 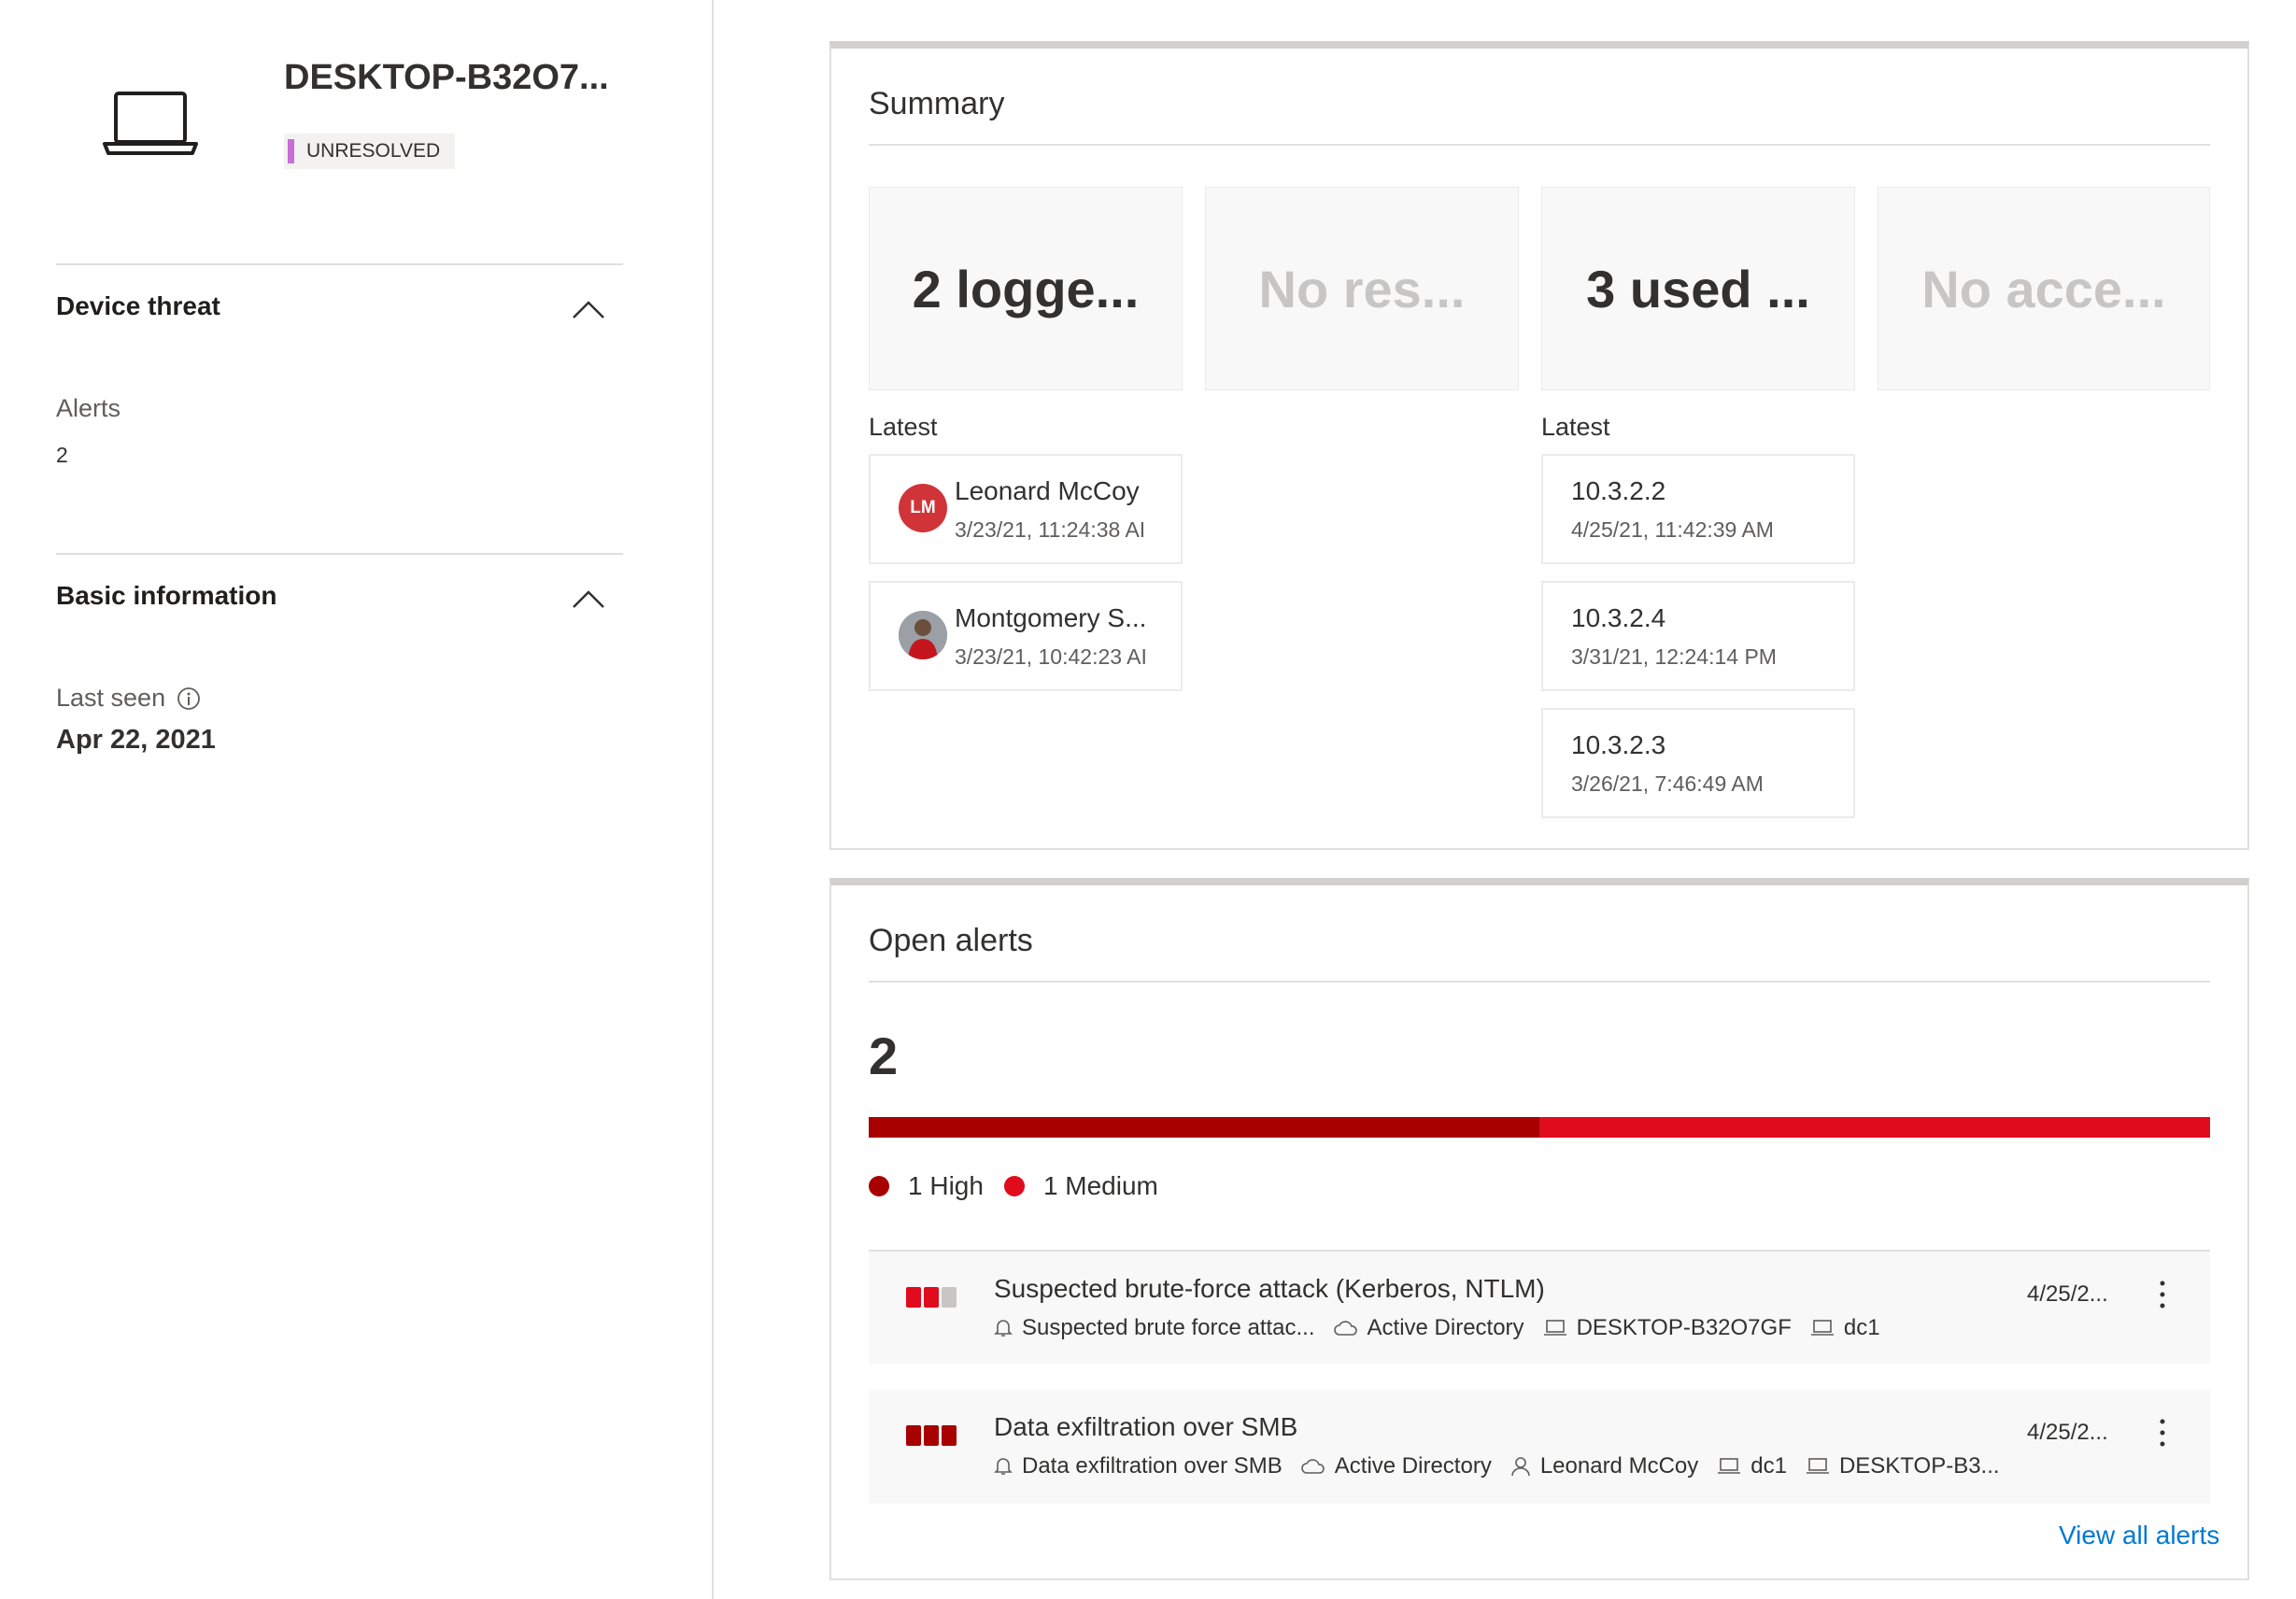 I want to click on avatar, so click(x=923, y=635).